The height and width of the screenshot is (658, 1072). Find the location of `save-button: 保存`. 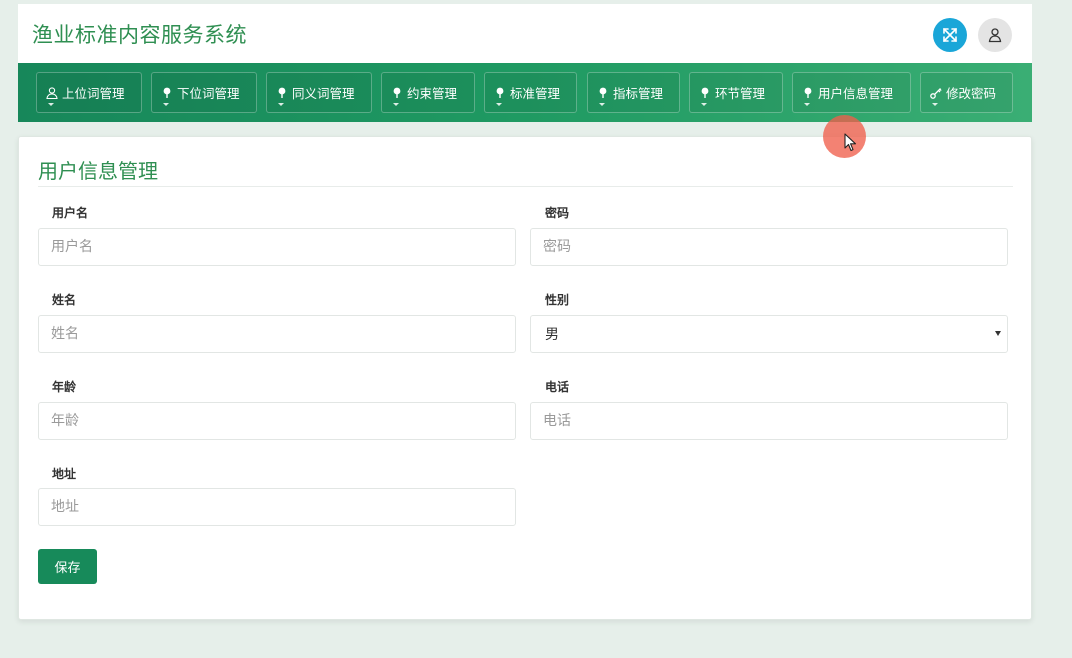

save-button: 保存 is located at coordinates (67, 566).